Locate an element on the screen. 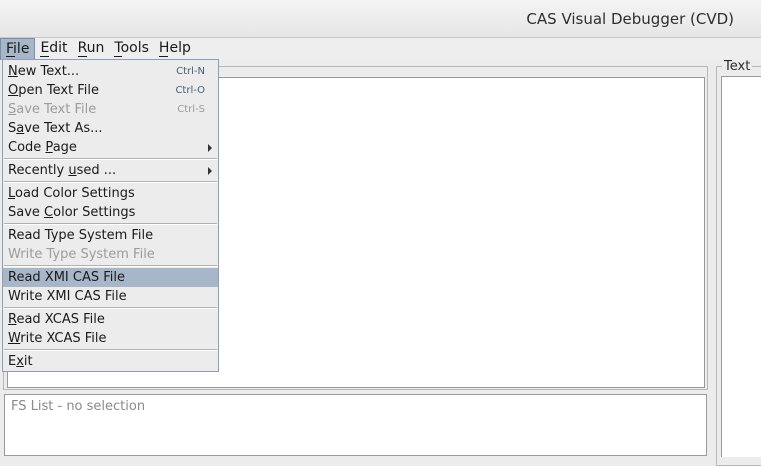 Image resolution: width=761 pixels, height=466 pixels. load-color-settings-item: Load Color Settings is located at coordinates (110, 193).